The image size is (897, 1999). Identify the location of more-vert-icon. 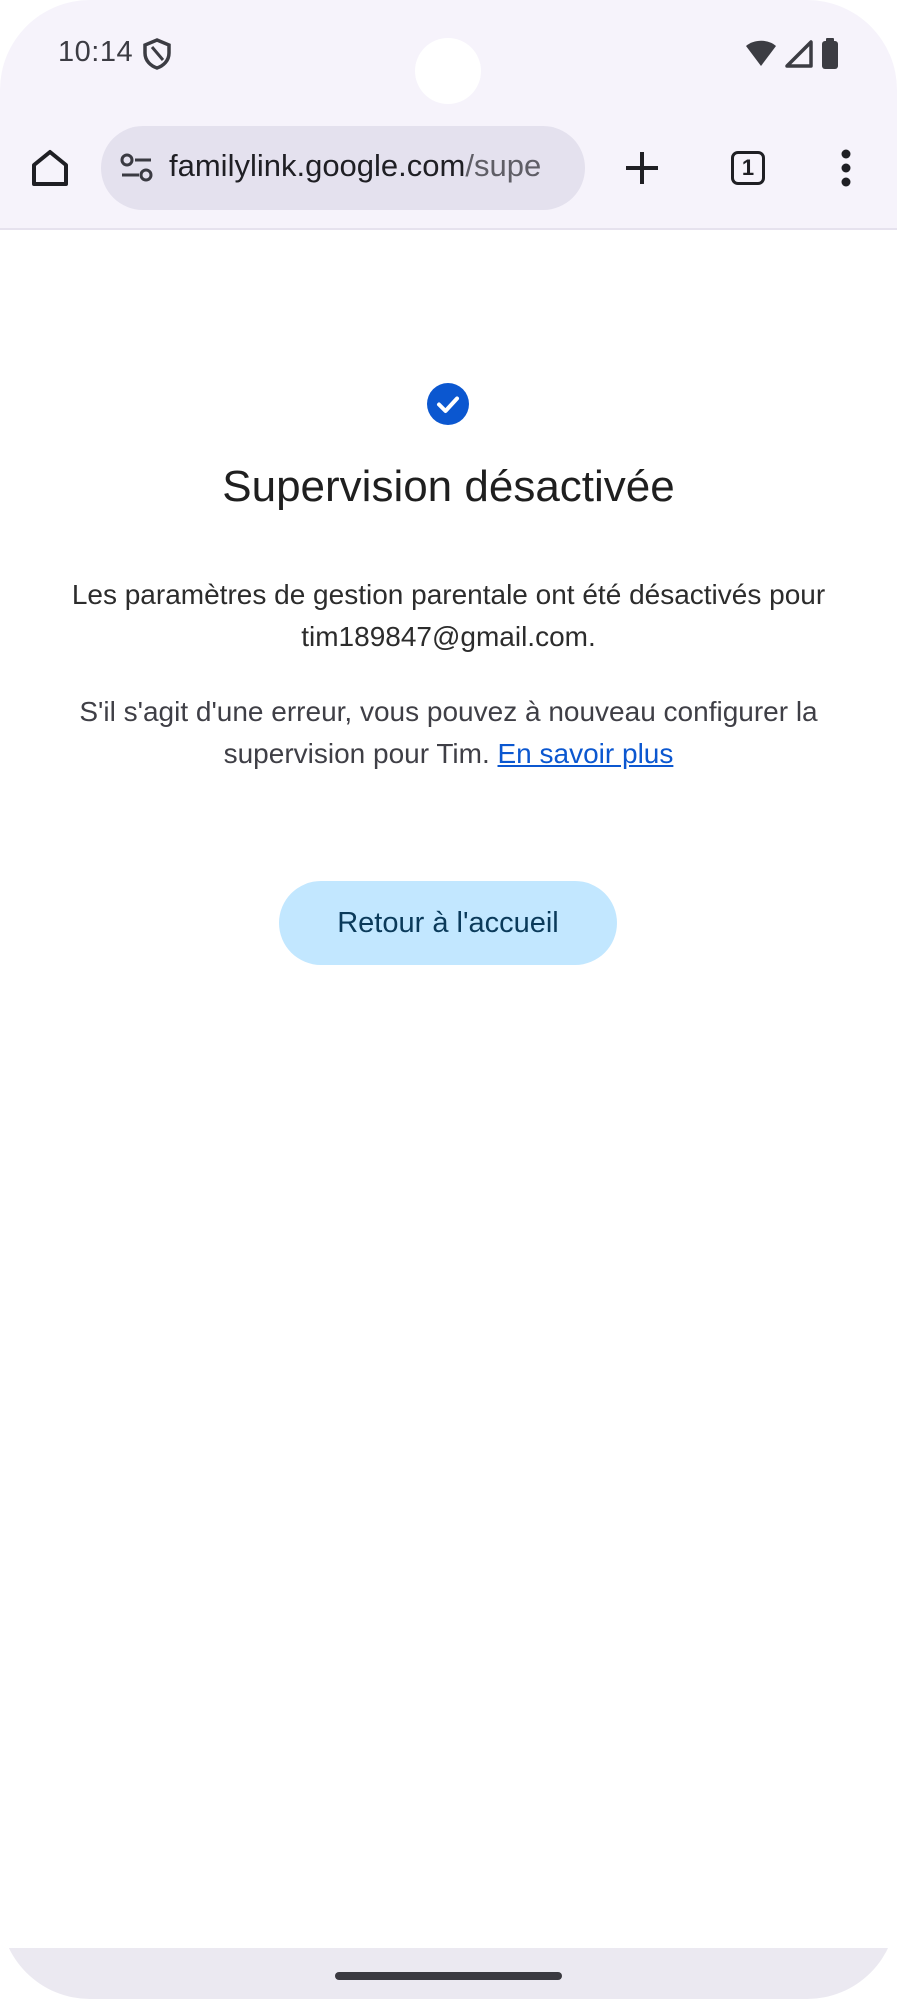
(846, 168).